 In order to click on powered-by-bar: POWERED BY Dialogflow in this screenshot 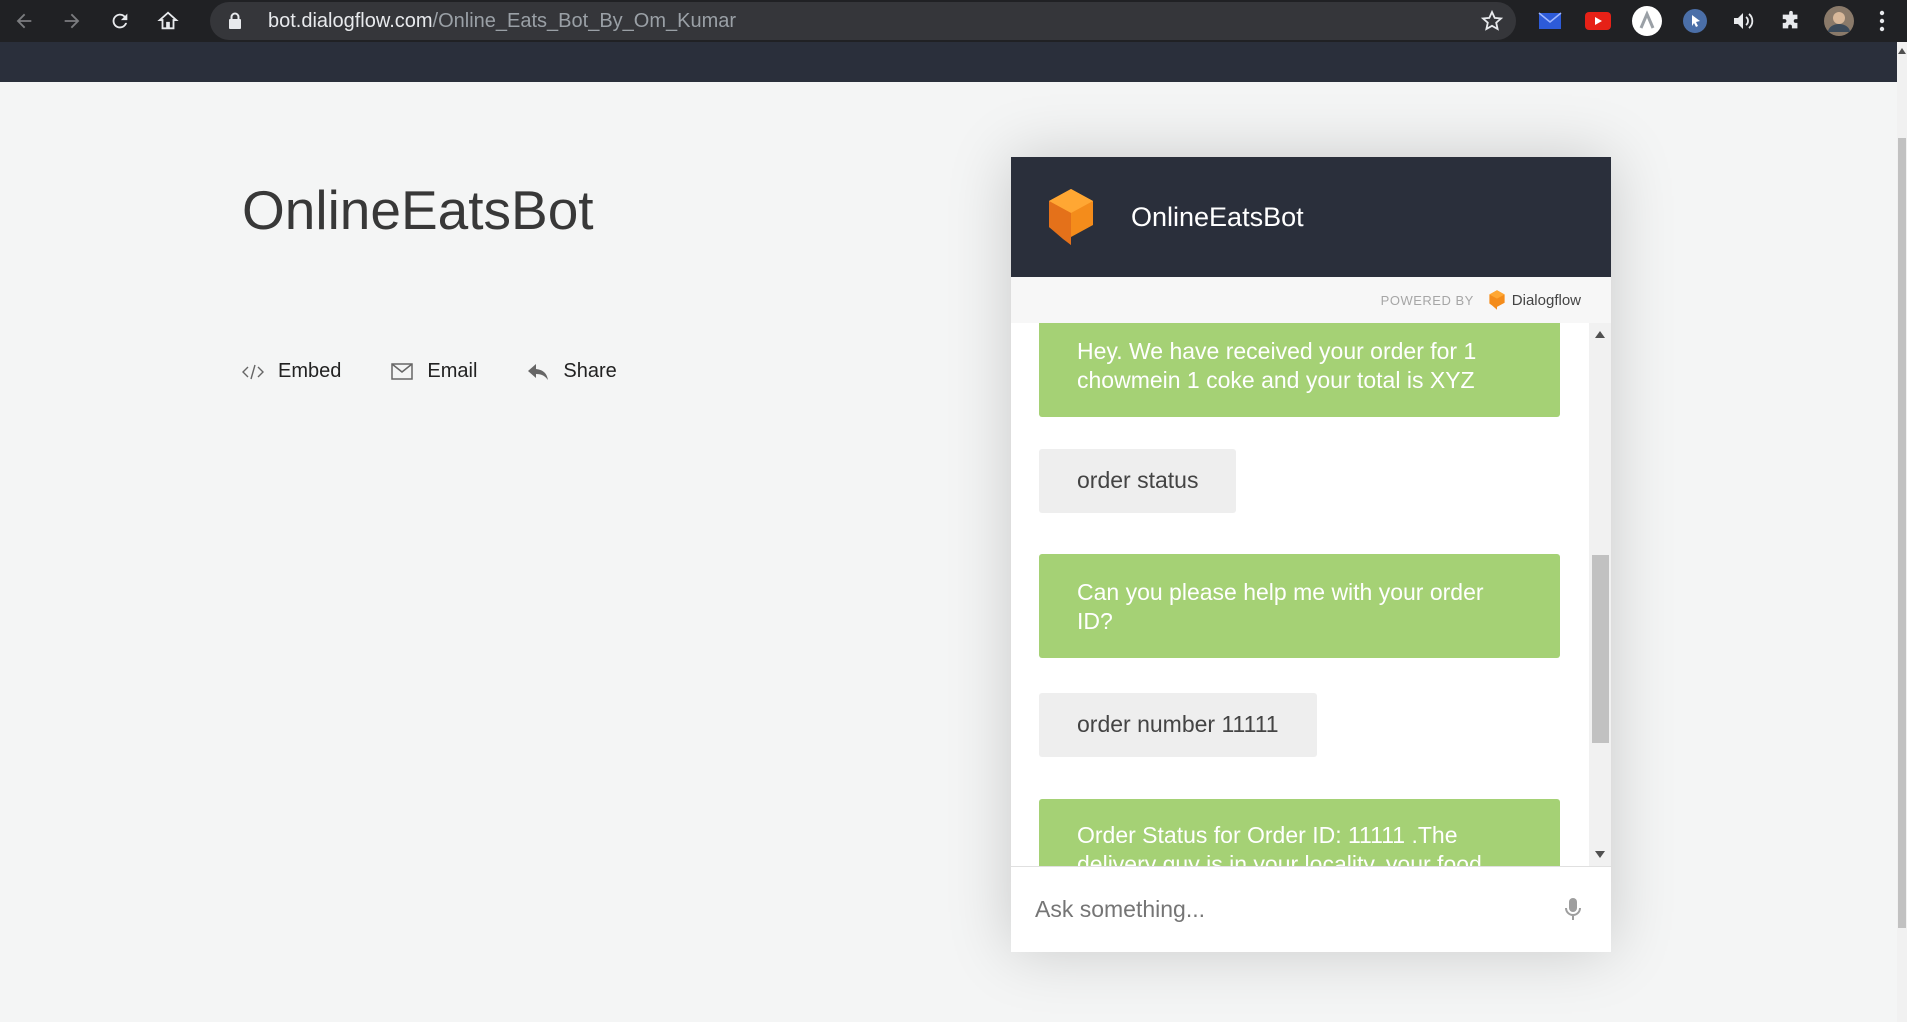, I will do `click(1311, 300)`.